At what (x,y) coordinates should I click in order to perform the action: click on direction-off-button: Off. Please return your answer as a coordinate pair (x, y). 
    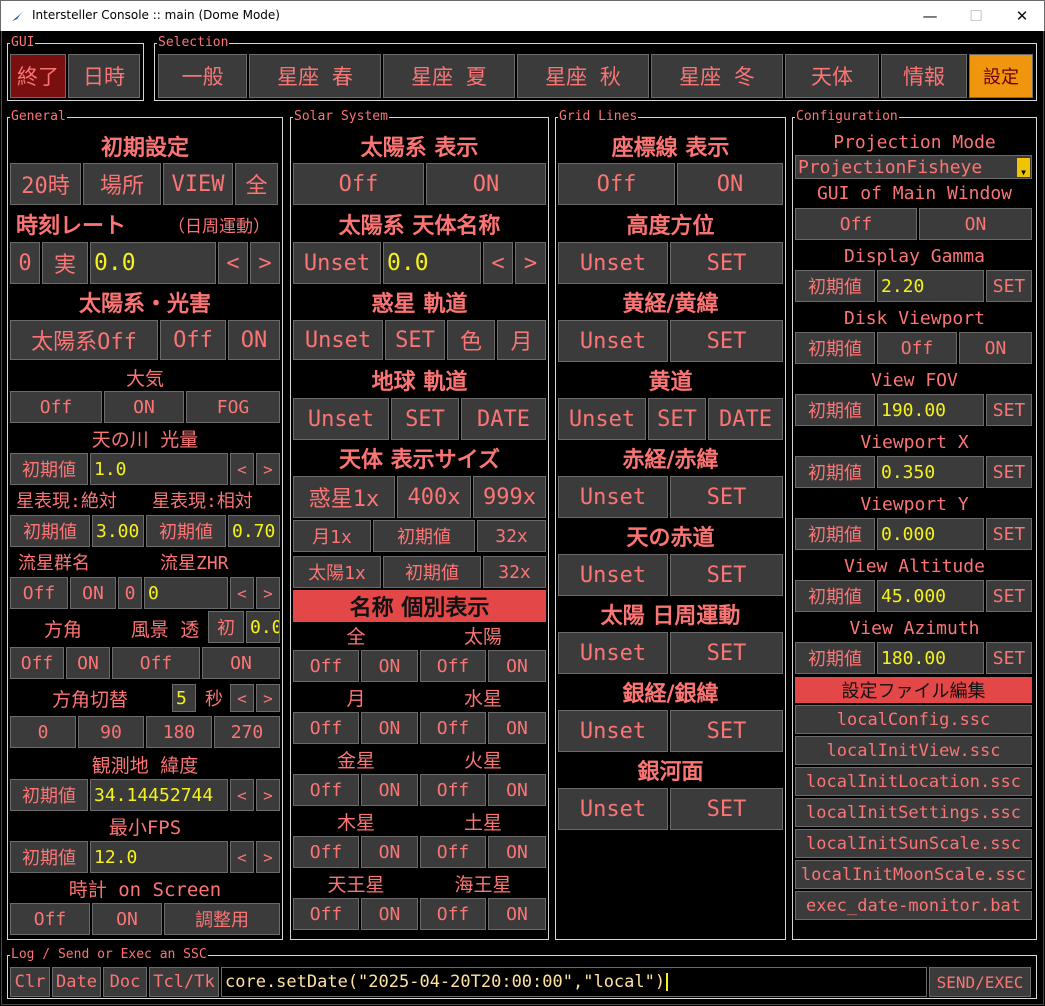
    Looking at the image, I should click on (37, 663).